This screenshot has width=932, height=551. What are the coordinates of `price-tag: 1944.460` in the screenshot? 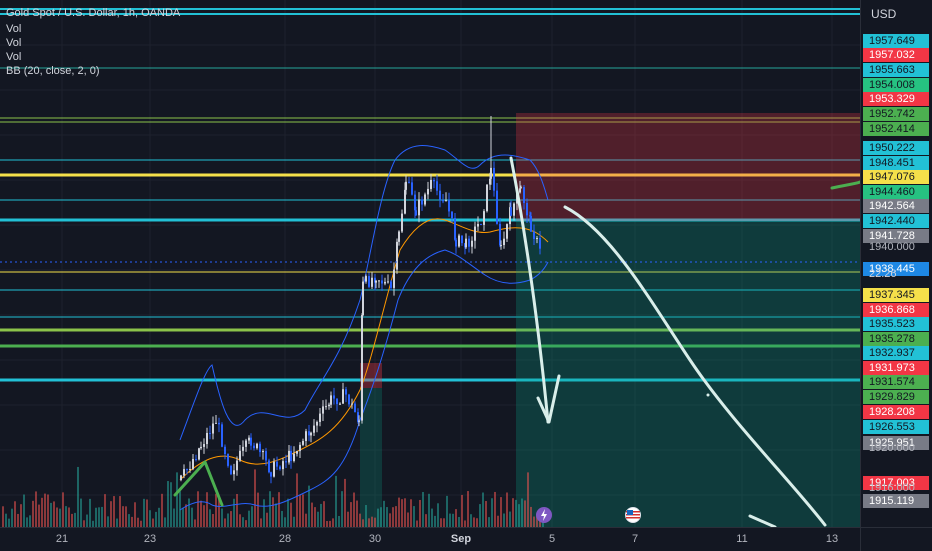 It's located at (896, 192).